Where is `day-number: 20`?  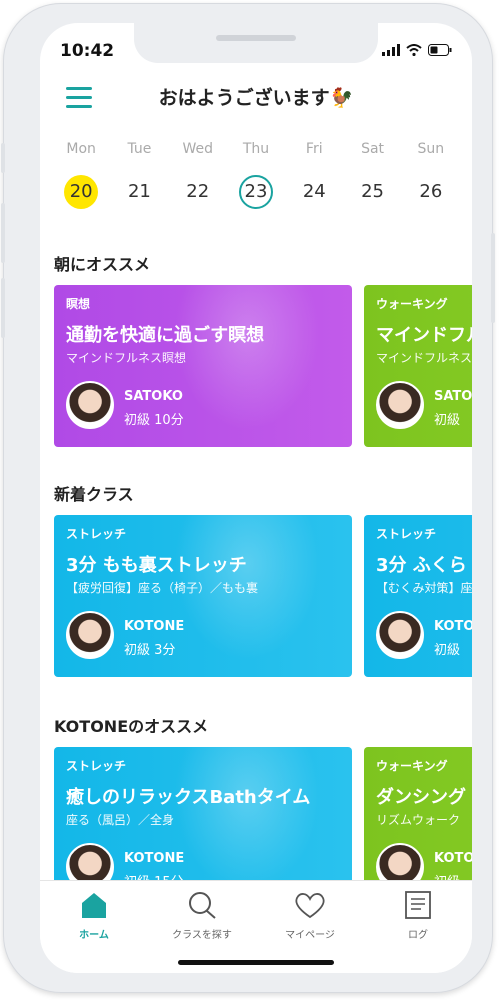 day-number: 20 is located at coordinates (81, 192).